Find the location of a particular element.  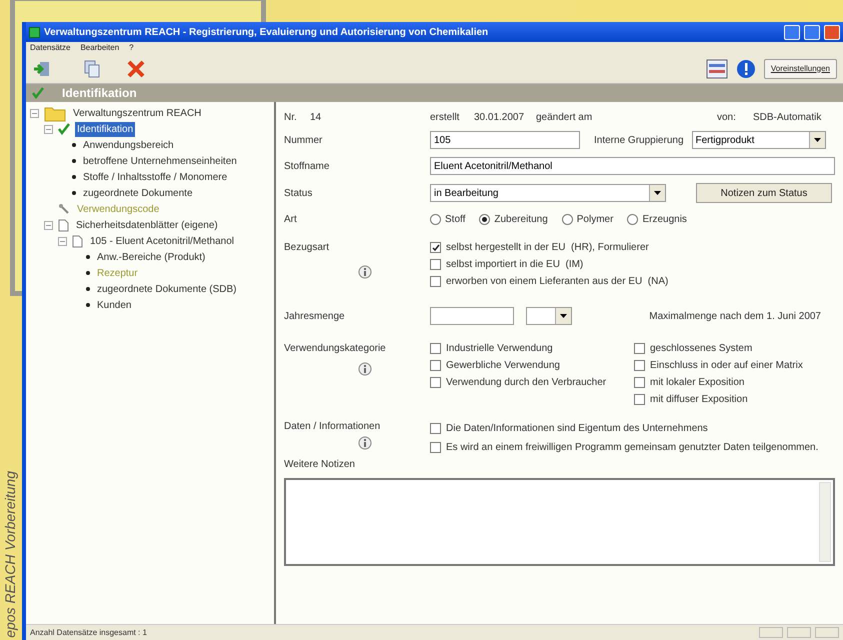

checkbox-label: Es wird an einem freiwilligen Programm gemeinsam genutzter Daten teilgenommen. is located at coordinates (632, 448).